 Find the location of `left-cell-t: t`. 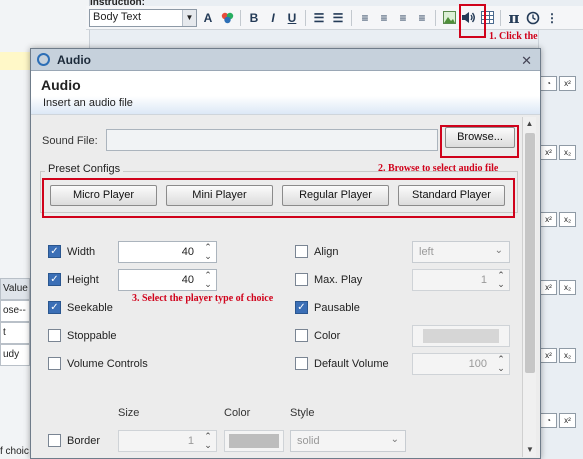

left-cell-t: t is located at coordinates (15, 333).